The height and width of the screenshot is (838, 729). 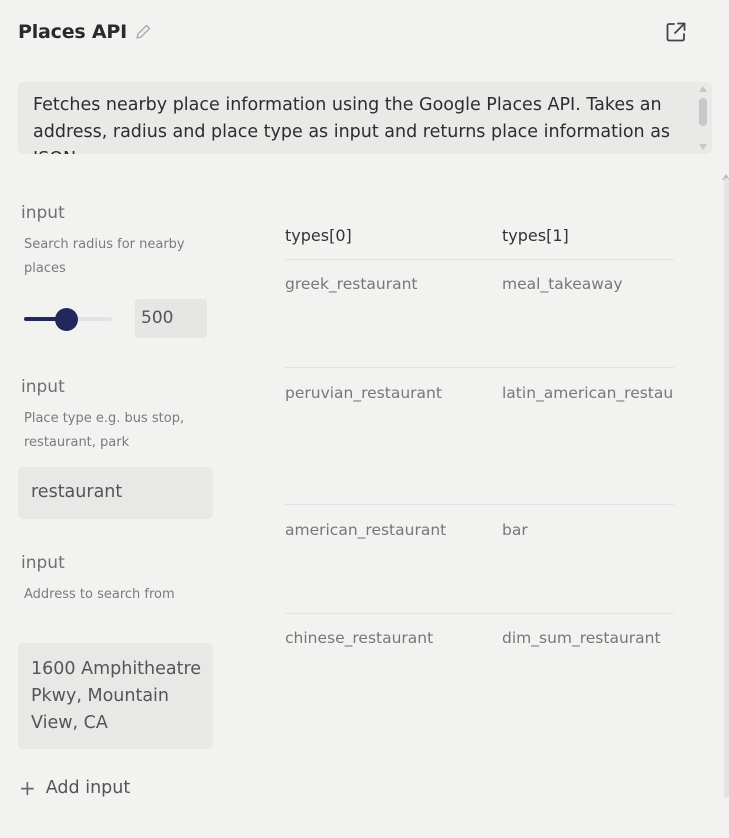 I want to click on add-input-label: Add input, so click(x=88, y=788).